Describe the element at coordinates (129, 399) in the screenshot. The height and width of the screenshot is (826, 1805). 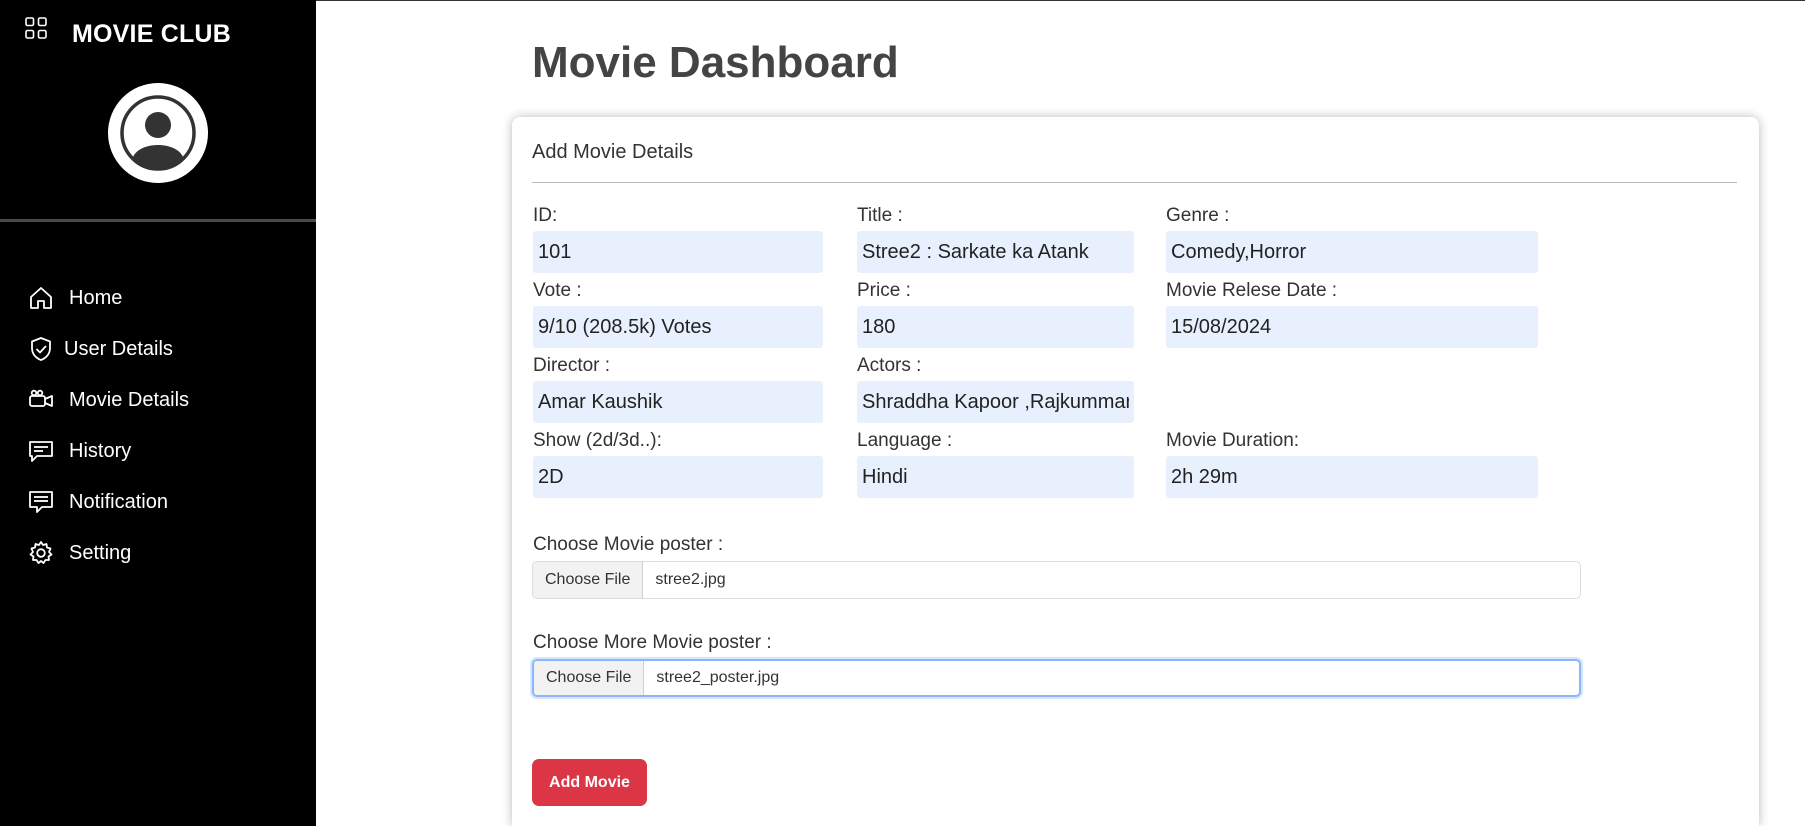
I see `sidebar-item-label: Movie Details` at that location.